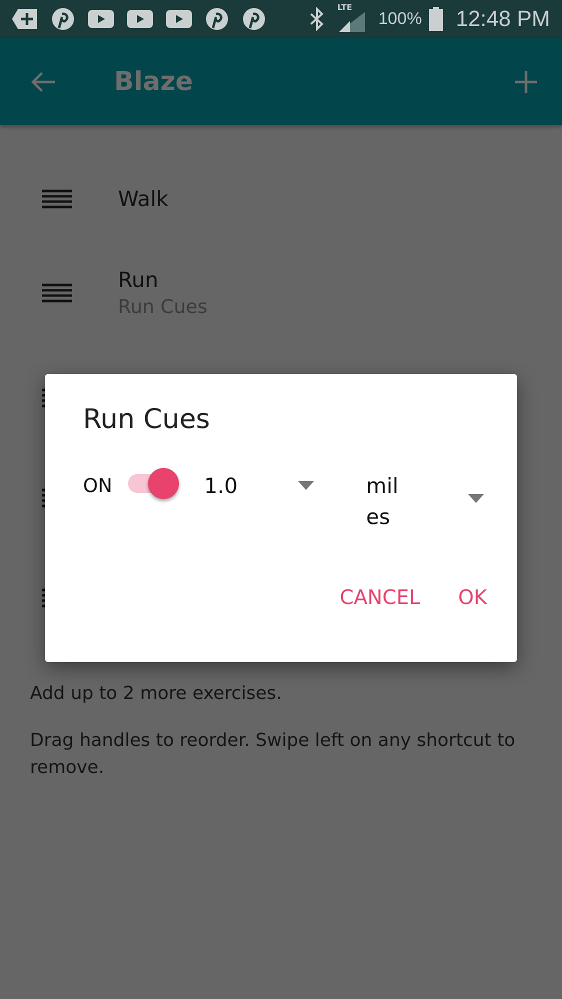 The image size is (562, 999). I want to click on exercise-name: Walk, so click(143, 199).